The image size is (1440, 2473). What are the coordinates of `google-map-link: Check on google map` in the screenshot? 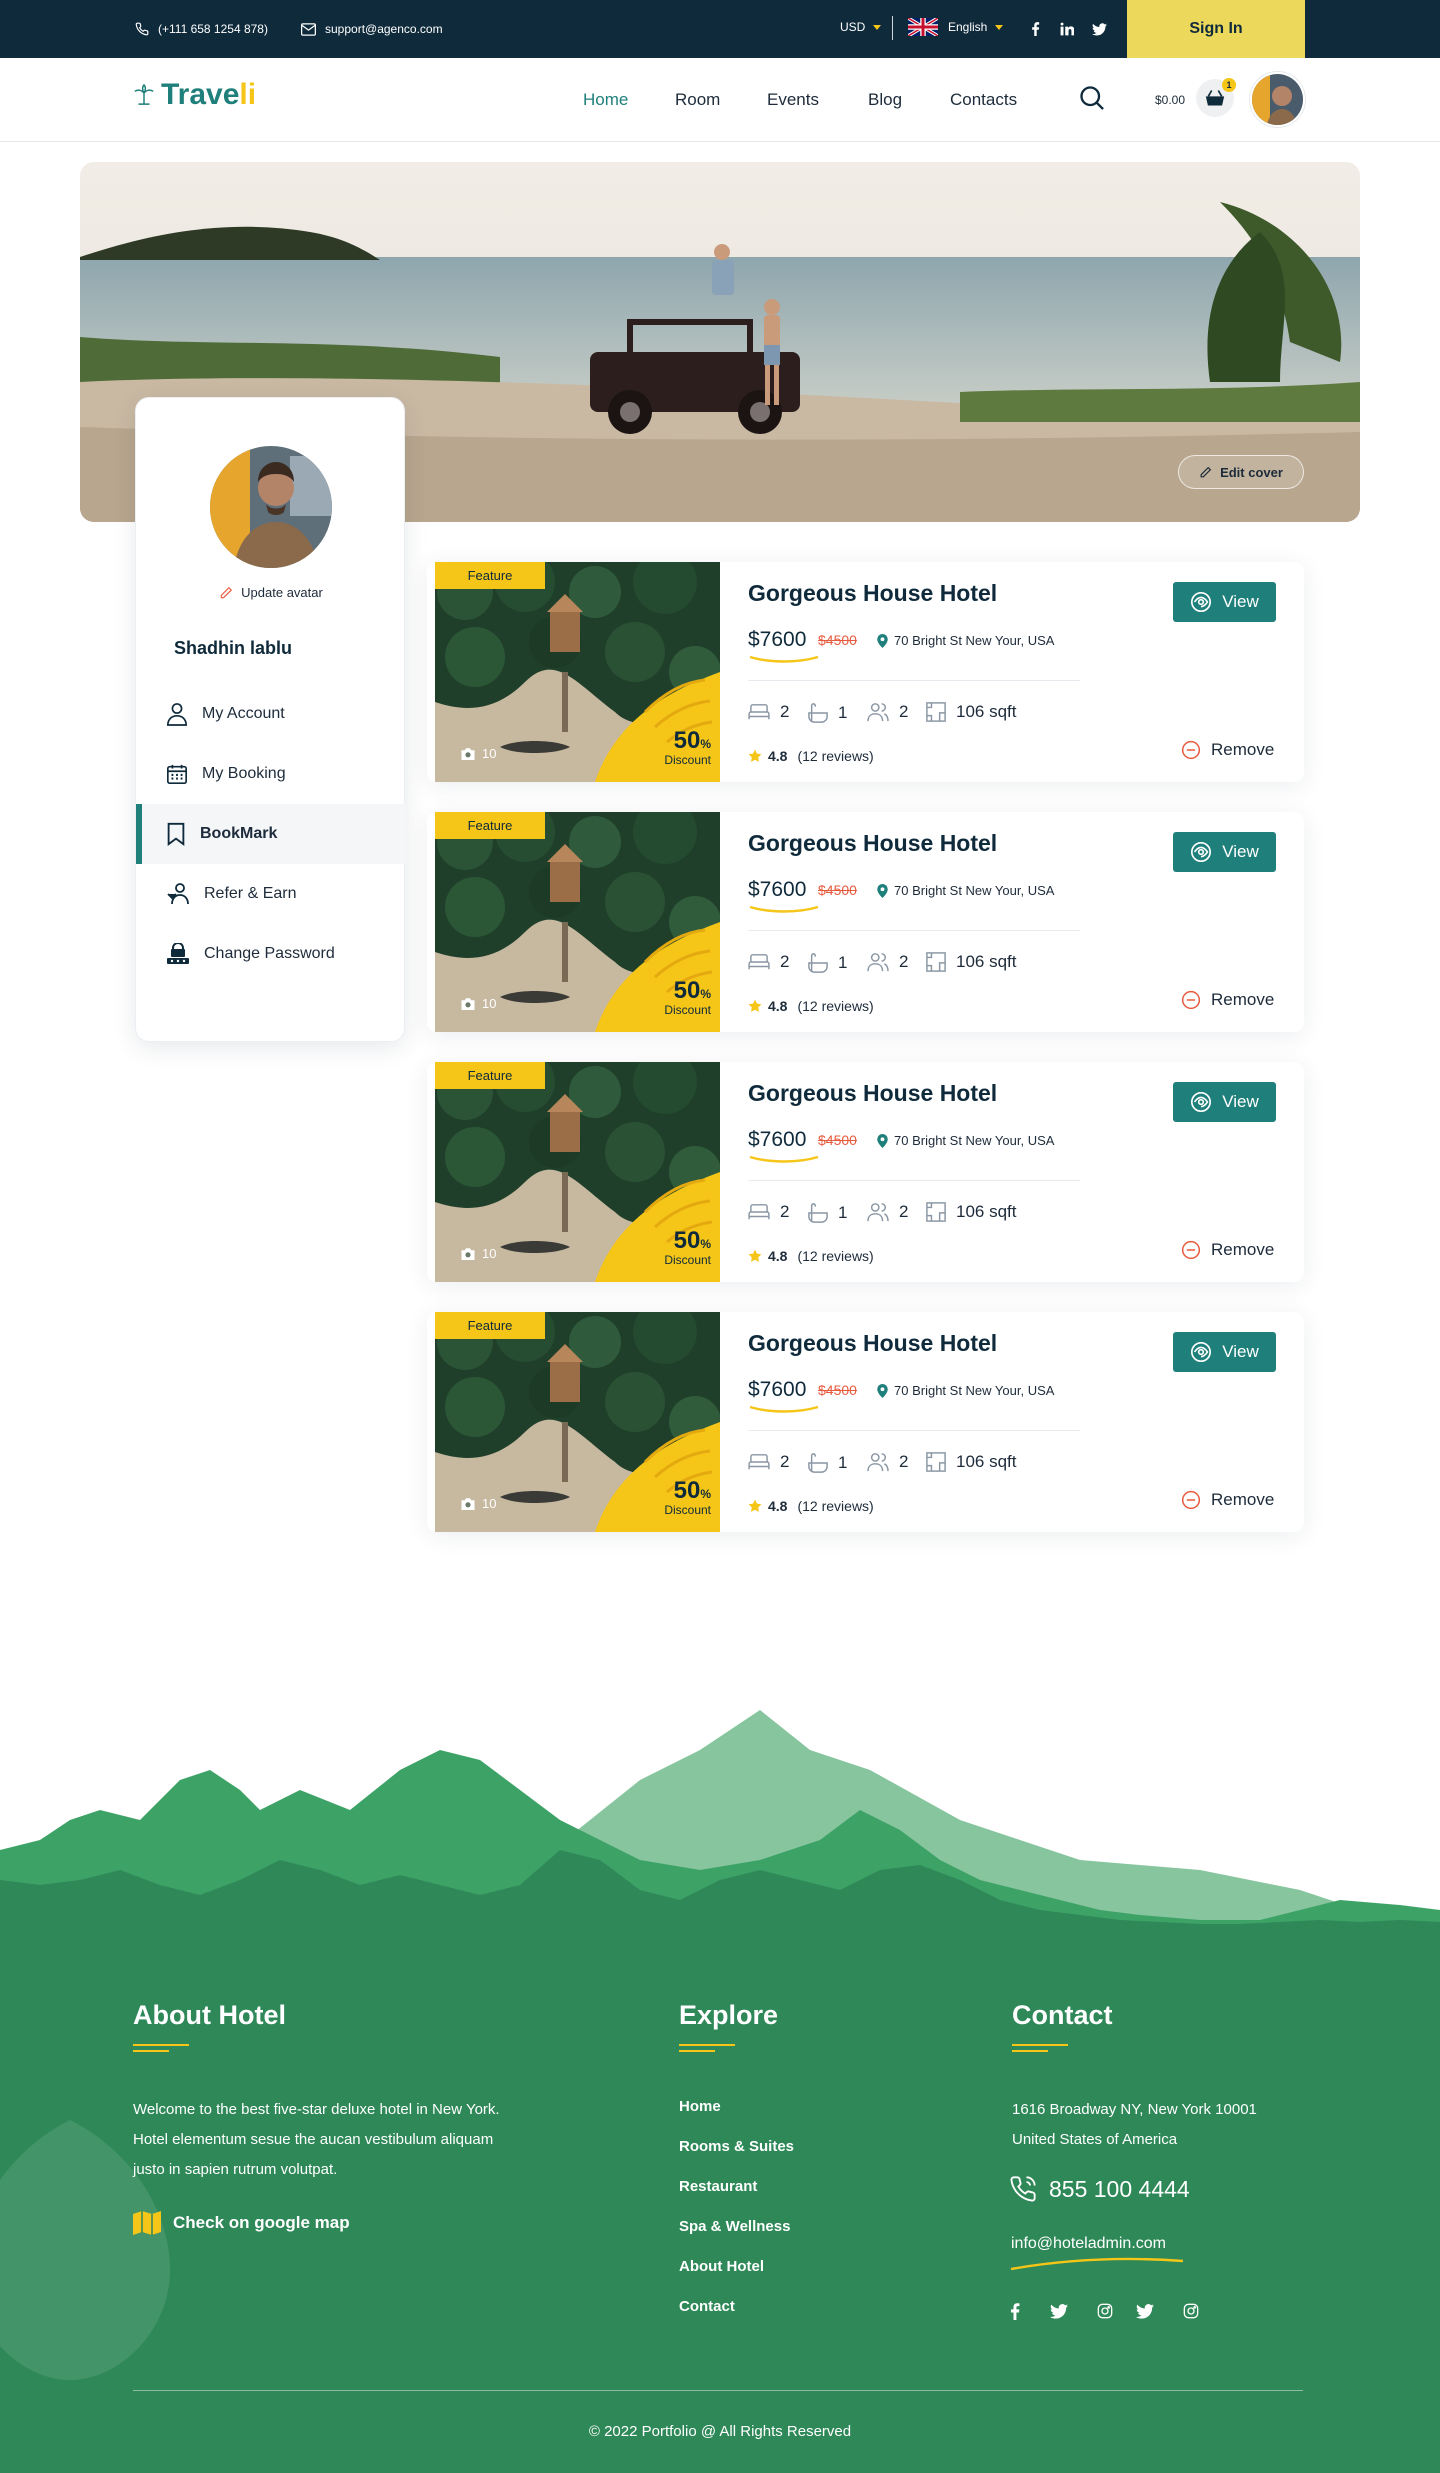 It's located at (241, 2223).